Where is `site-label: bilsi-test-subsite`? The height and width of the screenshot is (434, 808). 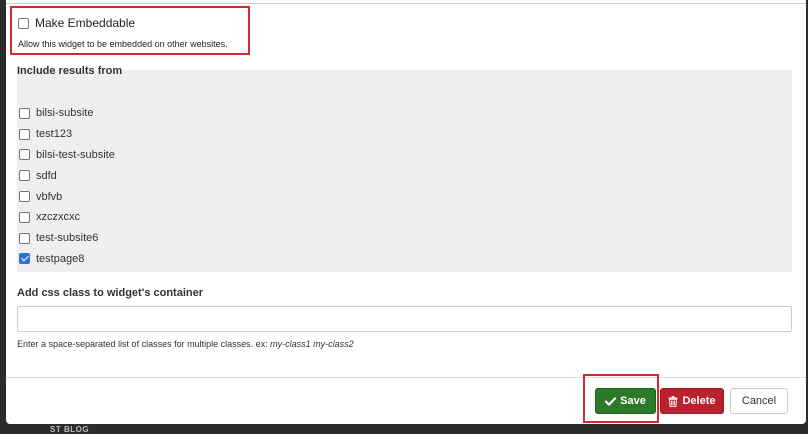 site-label: bilsi-test-subsite is located at coordinates (75, 154).